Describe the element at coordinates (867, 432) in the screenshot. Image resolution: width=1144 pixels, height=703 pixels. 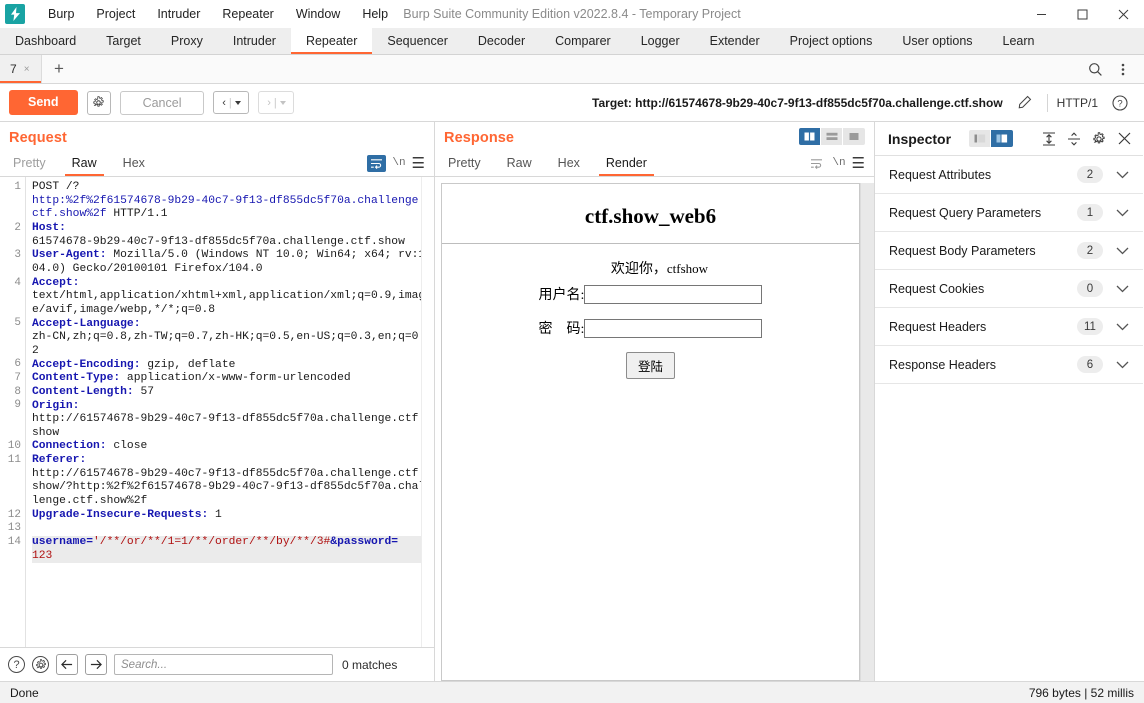
I see `response-scrollbar` at that location.